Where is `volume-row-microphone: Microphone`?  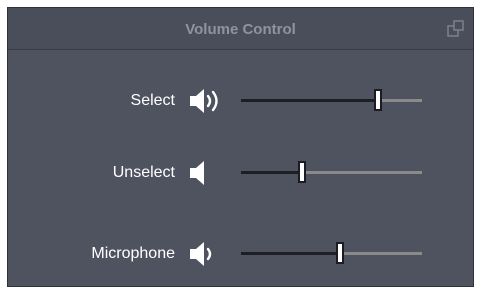 volume-row-microphone: Microphone is located at coordinates (240, 254).